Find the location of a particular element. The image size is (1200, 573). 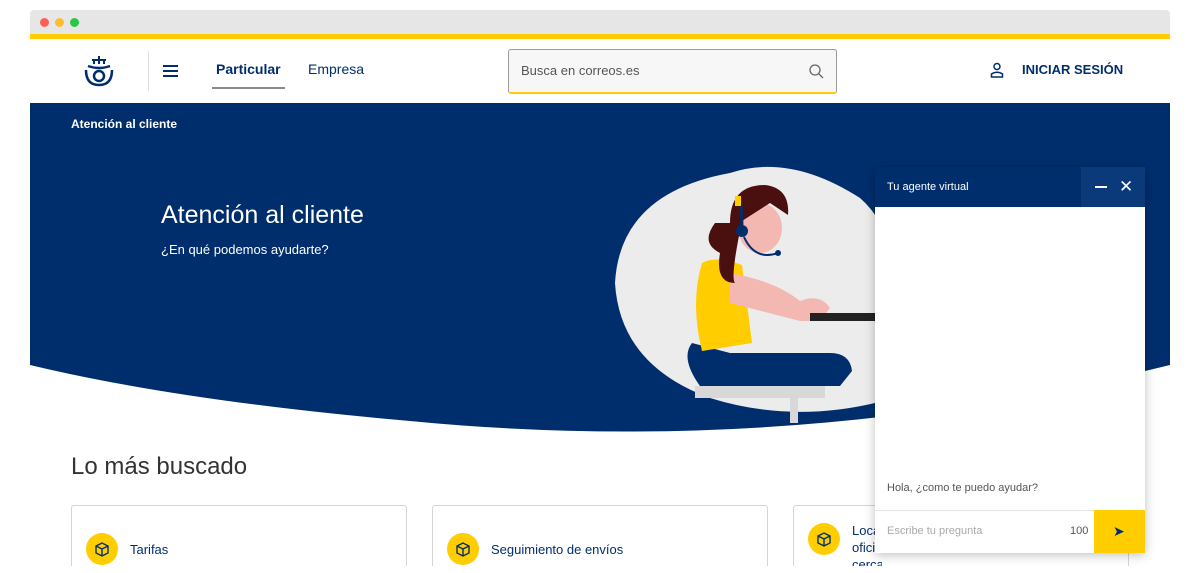

search-icon is located at coordinates (816, 71).